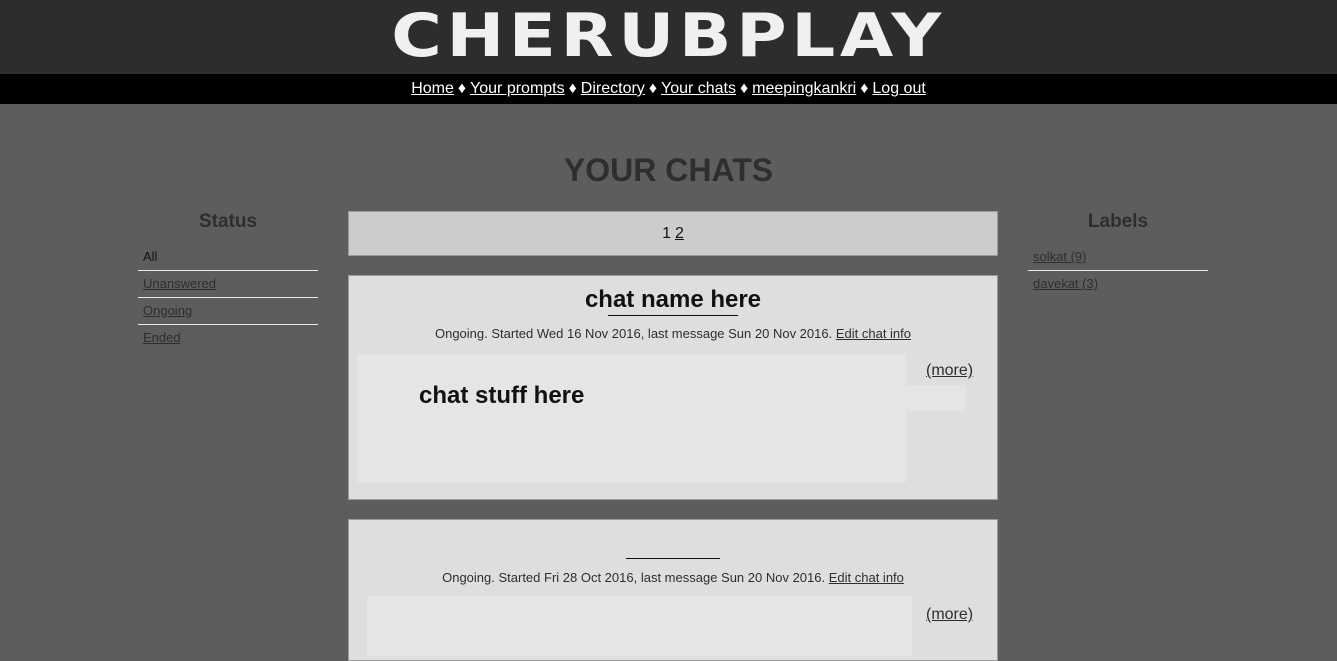  Describe the element at coordinates (432, 88) in the screenshot. I see `nav-home-link: Home` at that location.